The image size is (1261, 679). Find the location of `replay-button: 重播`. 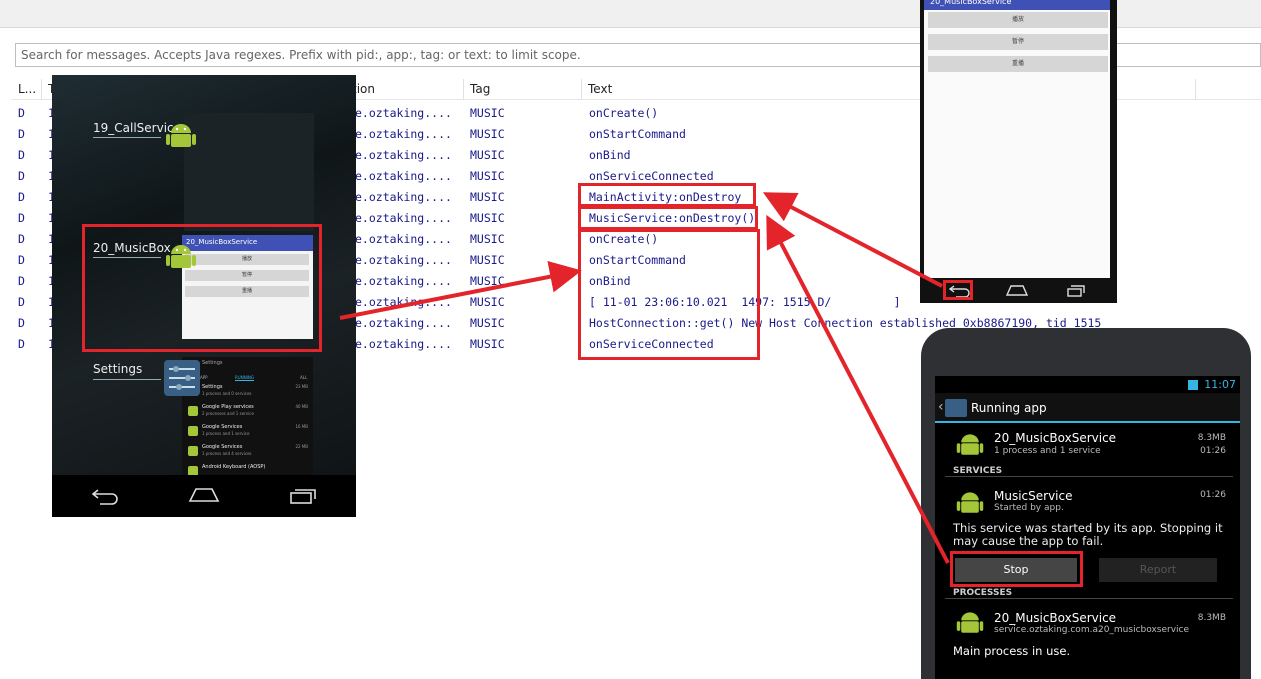

replay-button: 重播 is located at coordinates (1018, 64).